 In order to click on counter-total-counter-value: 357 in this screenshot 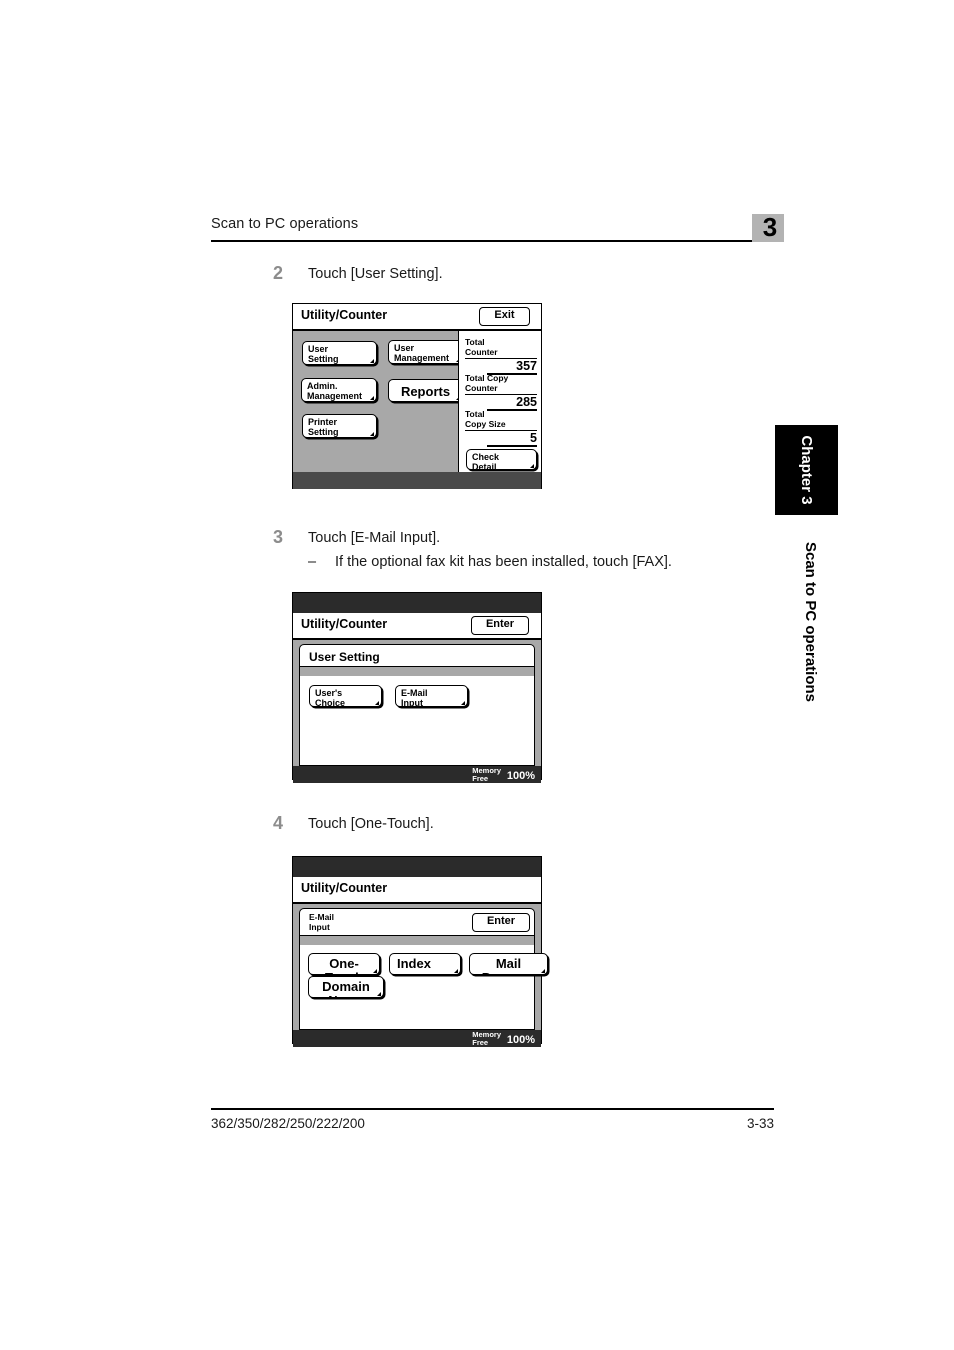, I will do `click(526, 366)`.